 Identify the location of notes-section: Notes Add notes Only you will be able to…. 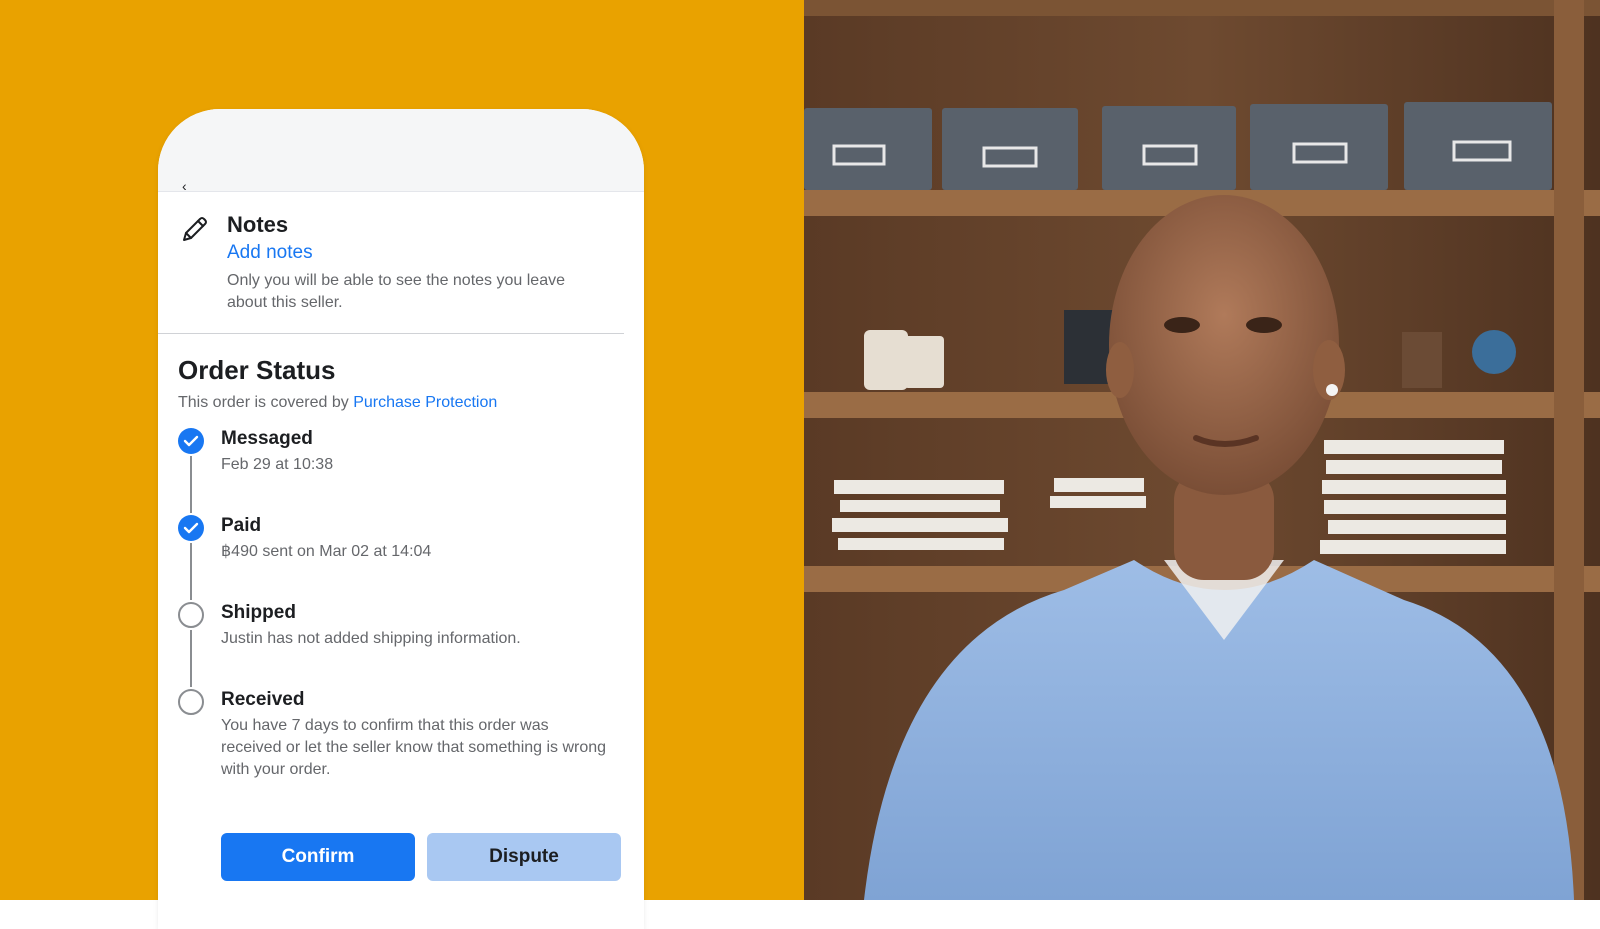
(391, 263).